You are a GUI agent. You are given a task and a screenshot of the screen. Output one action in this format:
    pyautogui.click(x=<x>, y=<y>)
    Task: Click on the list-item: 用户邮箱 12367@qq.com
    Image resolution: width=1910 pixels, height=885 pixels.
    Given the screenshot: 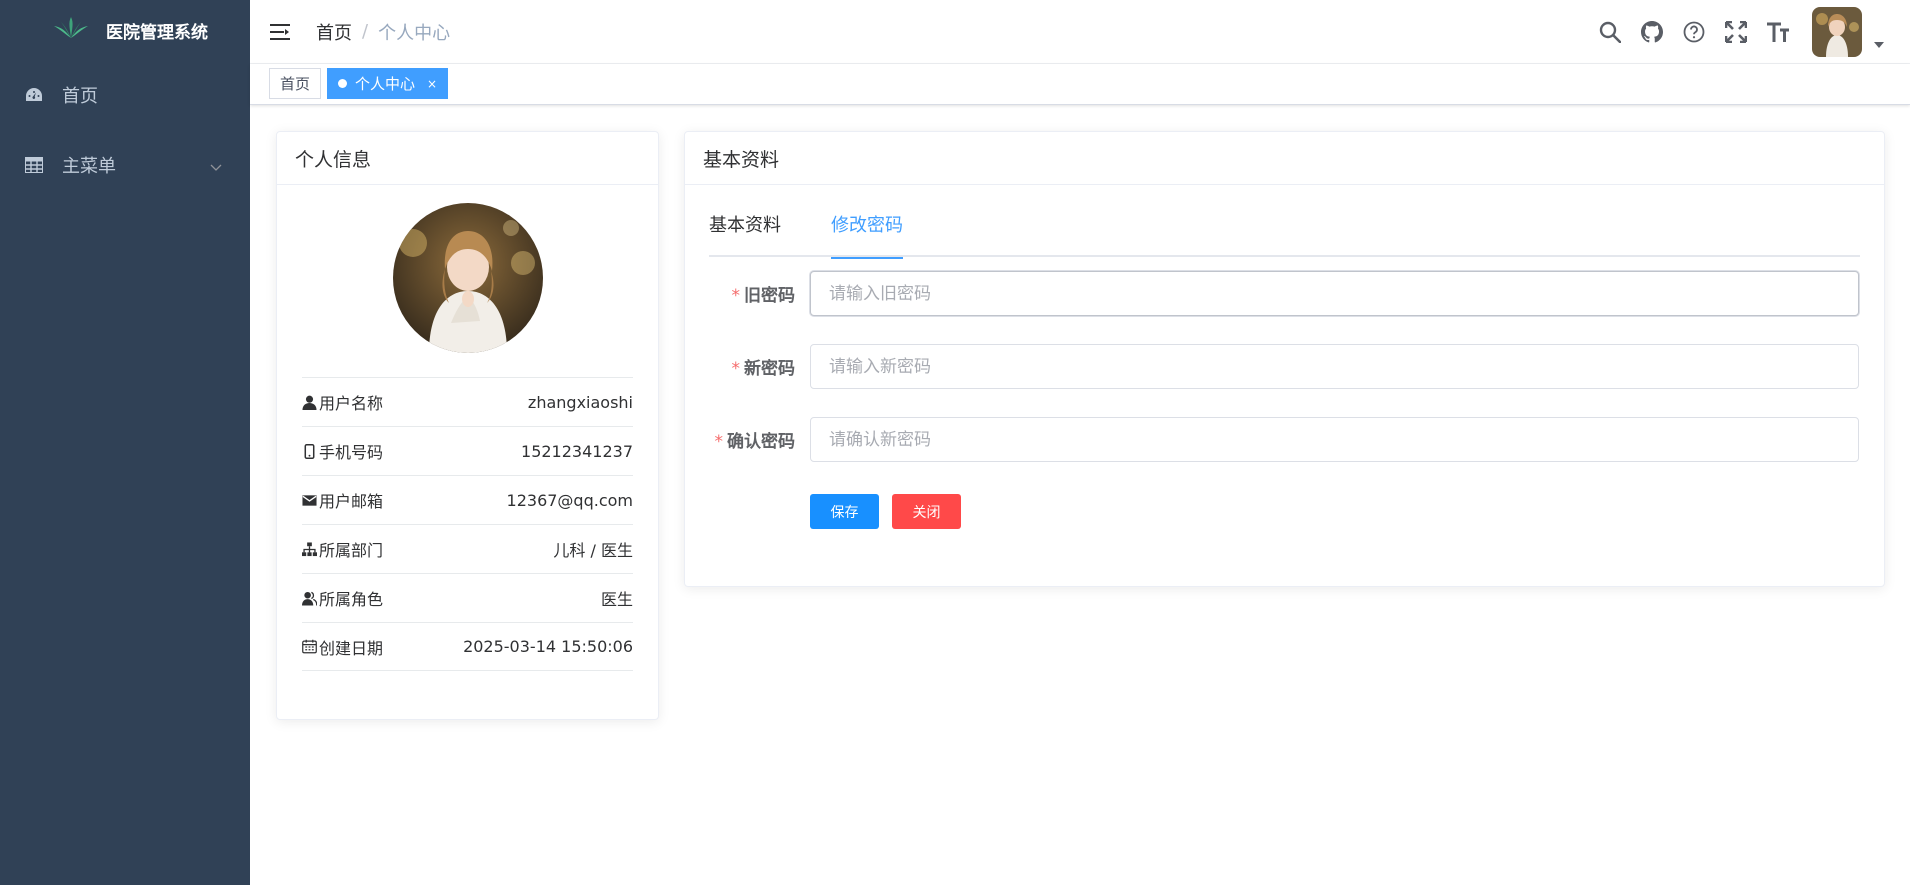 What is the action you would take?
    pyautogui.click(x=467, y=499)
    